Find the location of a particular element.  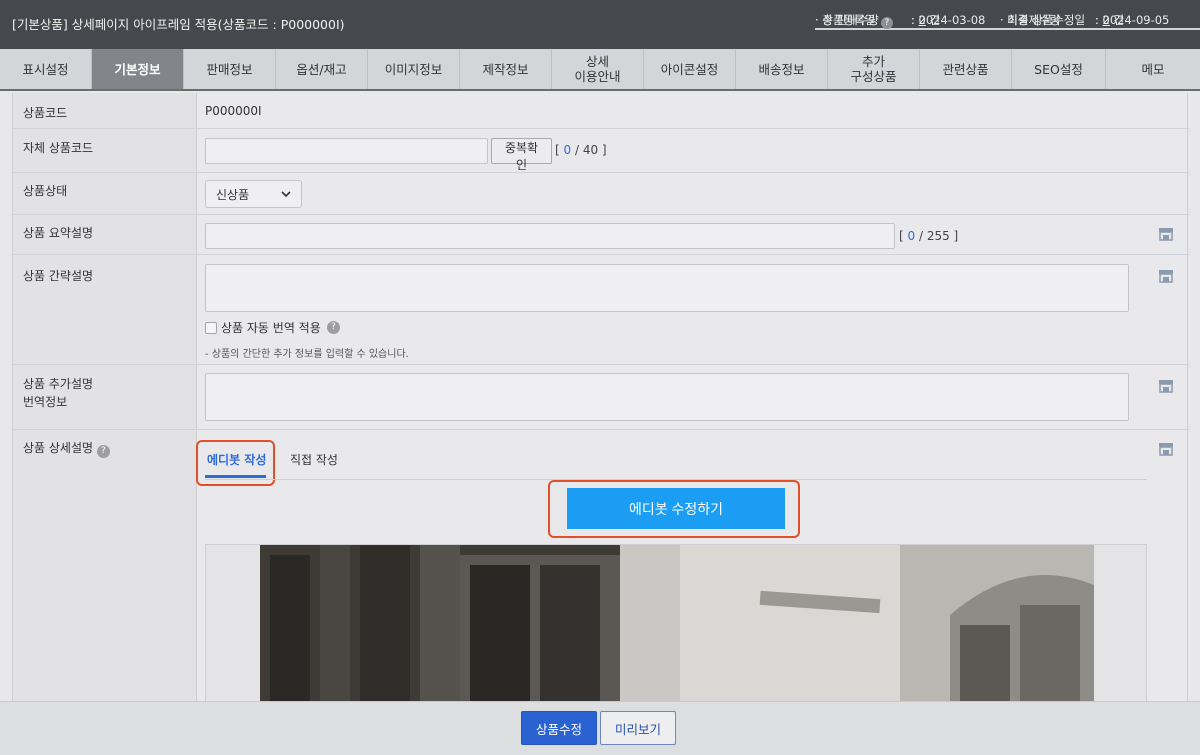

tab-sales-info: 판매정보 is located at coordinates (230, 69).